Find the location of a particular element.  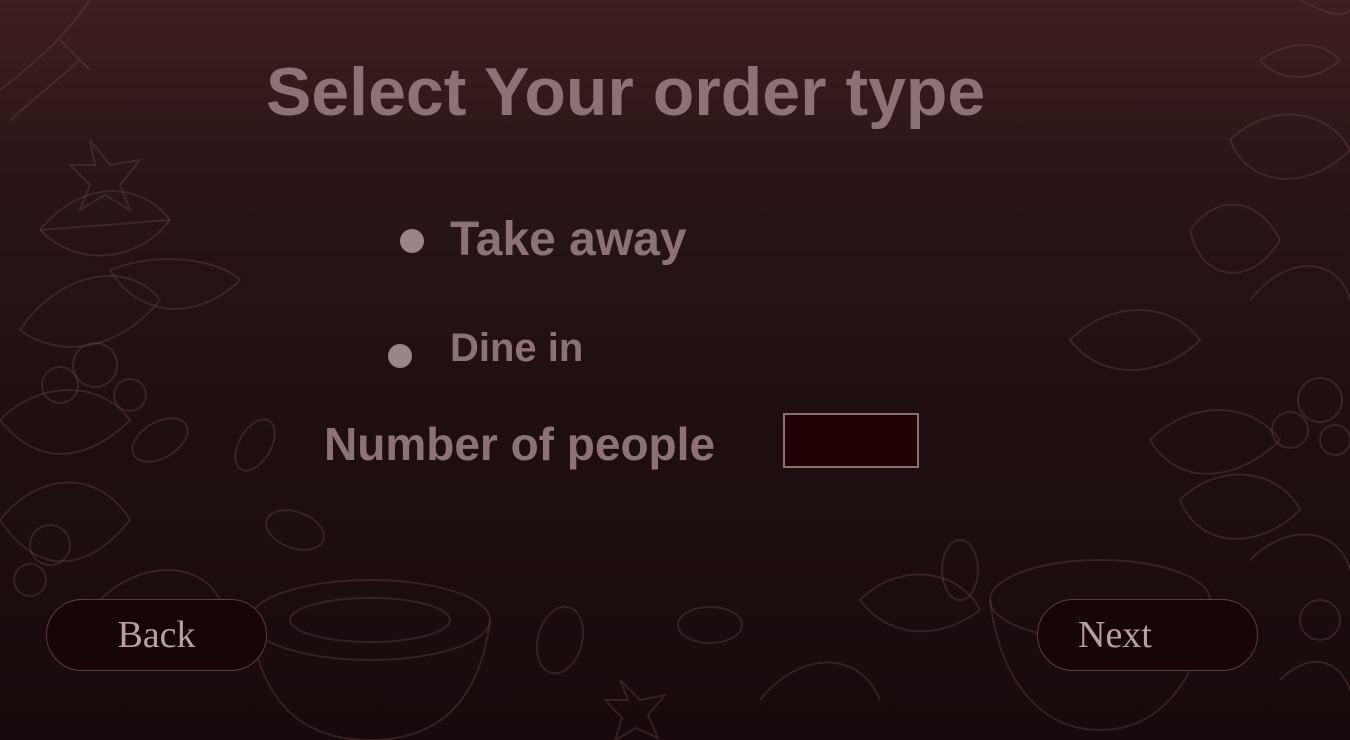

order-type-label-dine-in: Dine in is located at coordinates (517, 348).